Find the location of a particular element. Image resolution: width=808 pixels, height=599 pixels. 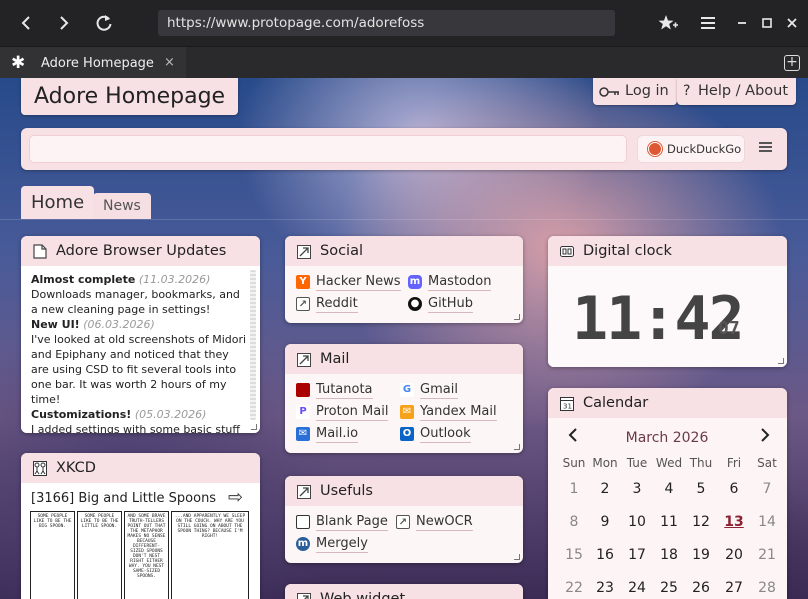

clock-widget: Digital clock 11:42 07 is located at coordinates (667, 301).